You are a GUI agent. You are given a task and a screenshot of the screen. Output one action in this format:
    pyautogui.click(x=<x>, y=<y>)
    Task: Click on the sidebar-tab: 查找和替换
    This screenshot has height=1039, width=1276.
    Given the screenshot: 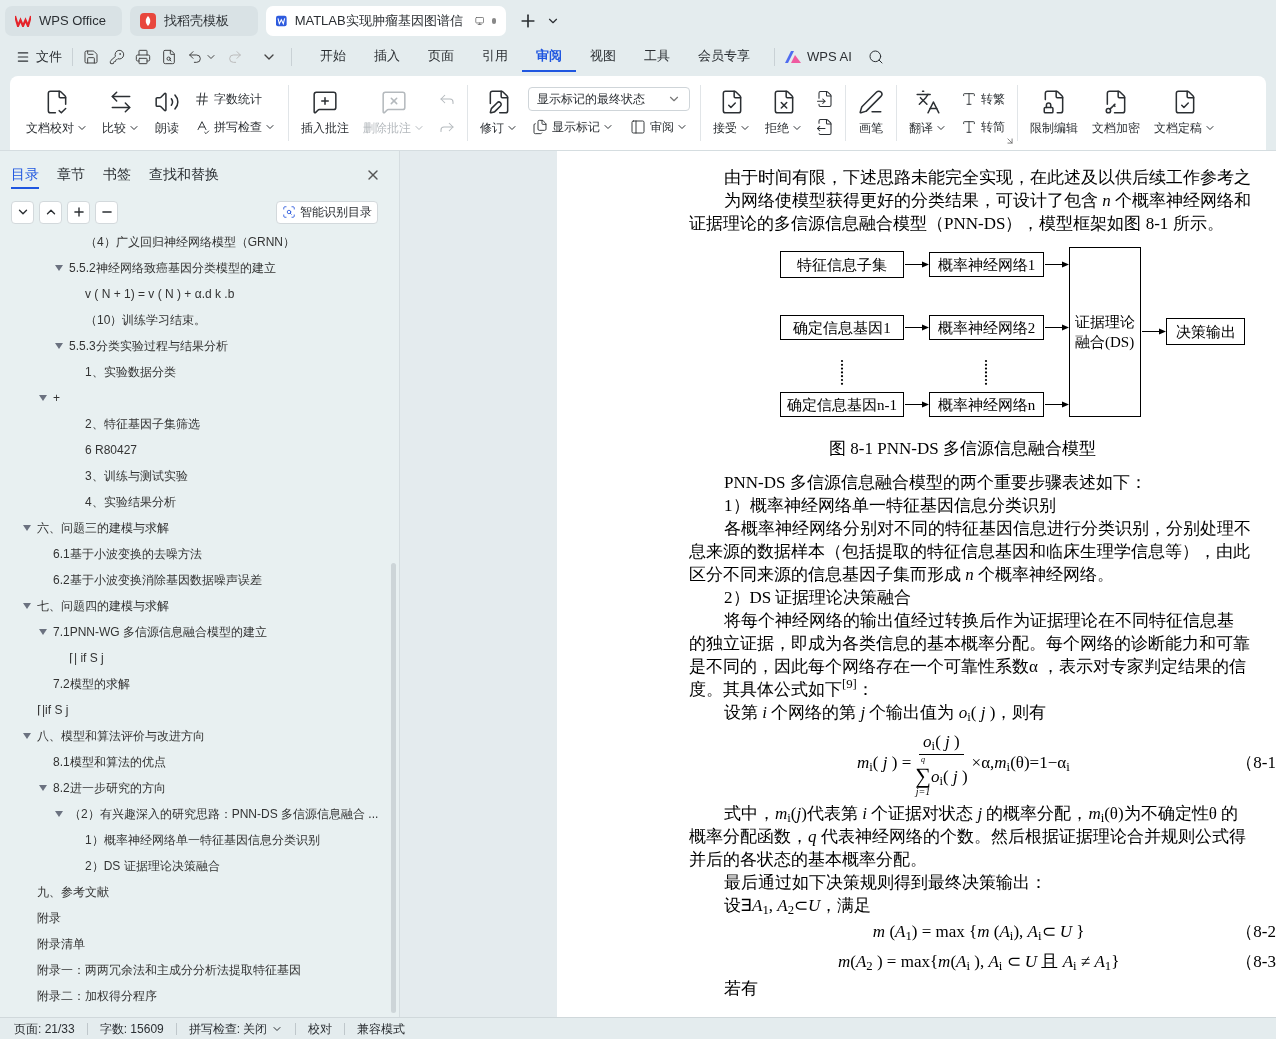 What is the action you would take?
    pyautogui.click(x=184, y=175)
    